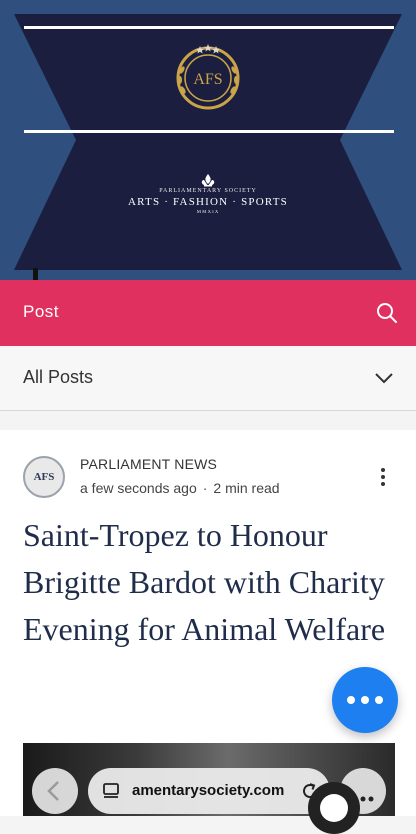 The image size is (416, 834). I want to click on assistive-touch-button, so click(334, 808).